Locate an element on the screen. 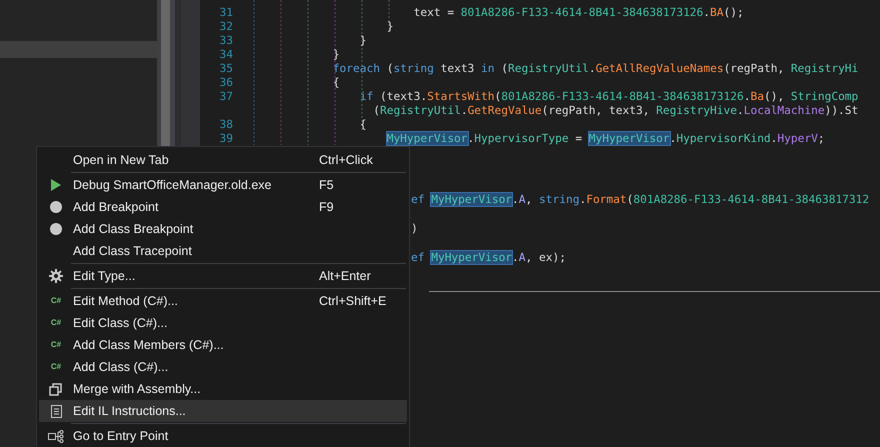 Image resolution: width=880 pixels, height=447 pixels. menu-item: Debug SmartOfficeManager.old.exe F5 is located at coordinates (223, 185).